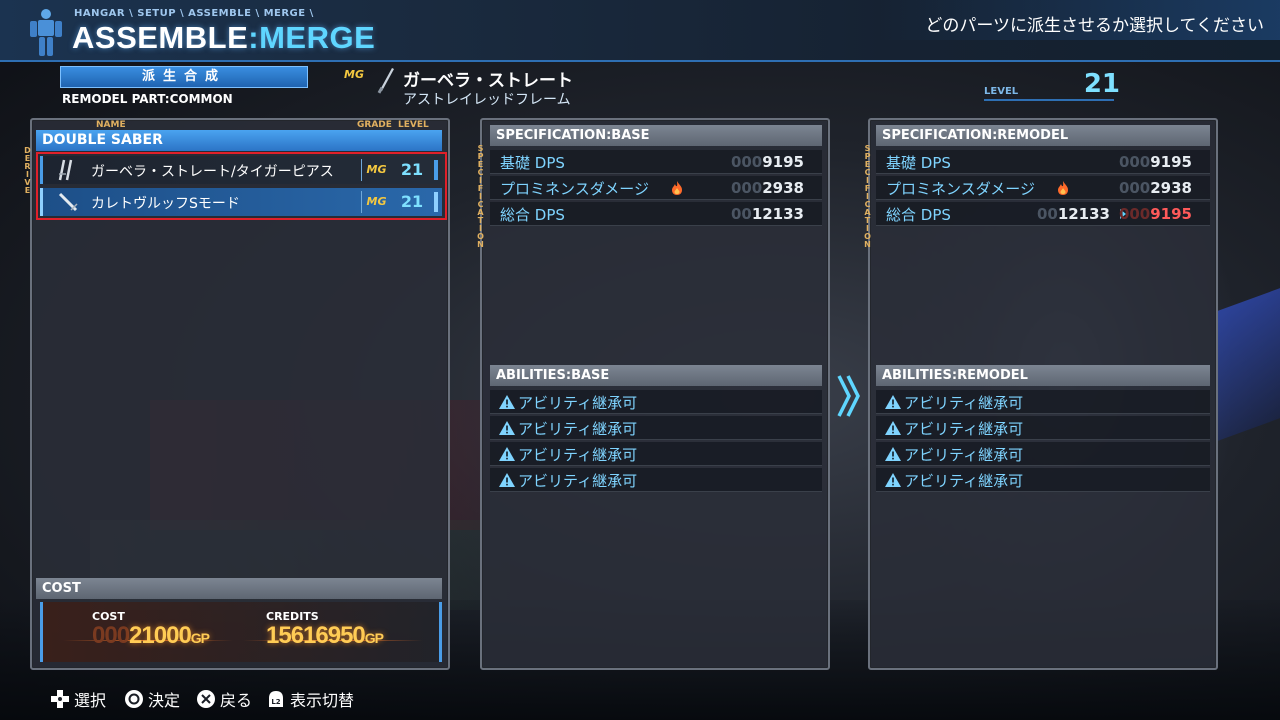 This screenshot has height=720, width=1280. I want to click on l2-button-icon: L2, so click(276, 699).